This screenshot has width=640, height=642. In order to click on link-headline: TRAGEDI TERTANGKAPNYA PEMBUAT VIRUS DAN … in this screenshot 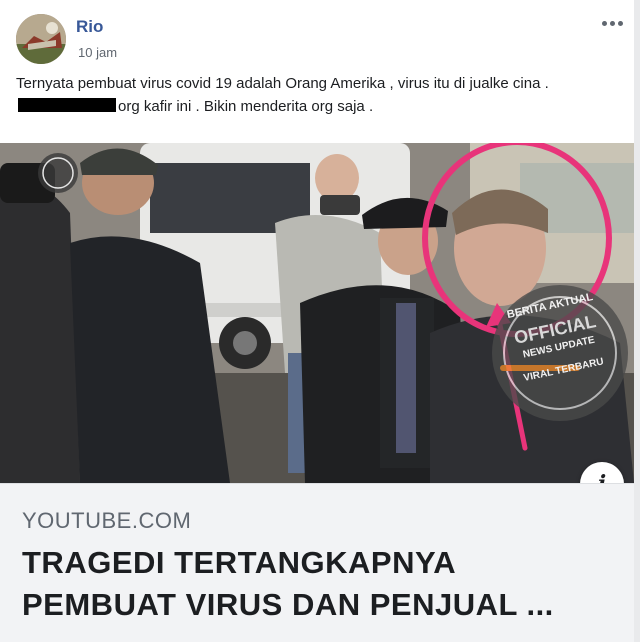, I will do `click(322, 584)`.